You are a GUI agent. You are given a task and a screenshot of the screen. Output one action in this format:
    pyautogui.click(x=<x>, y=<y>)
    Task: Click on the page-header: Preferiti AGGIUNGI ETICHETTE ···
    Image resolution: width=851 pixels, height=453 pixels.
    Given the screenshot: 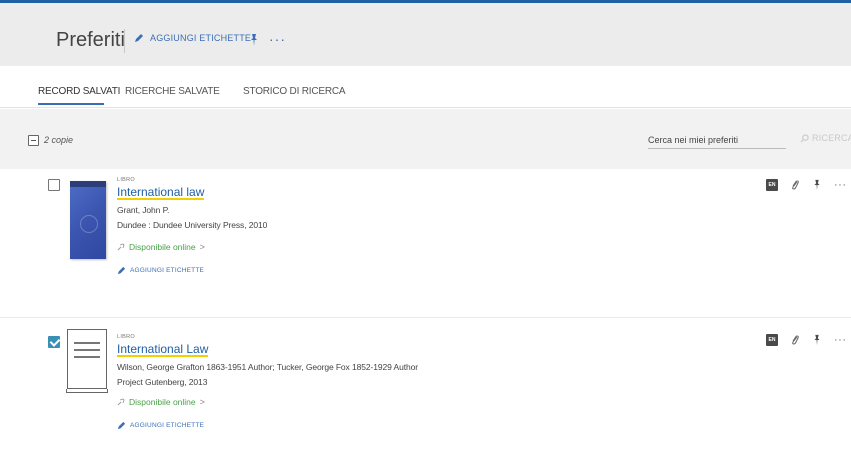 What is the action you would take?
    pyautogui.click(x=425, y=34)
    